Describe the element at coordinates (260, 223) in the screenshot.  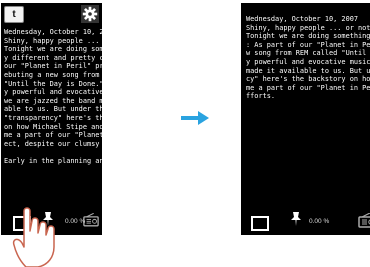
I see `square-icon` at that location.